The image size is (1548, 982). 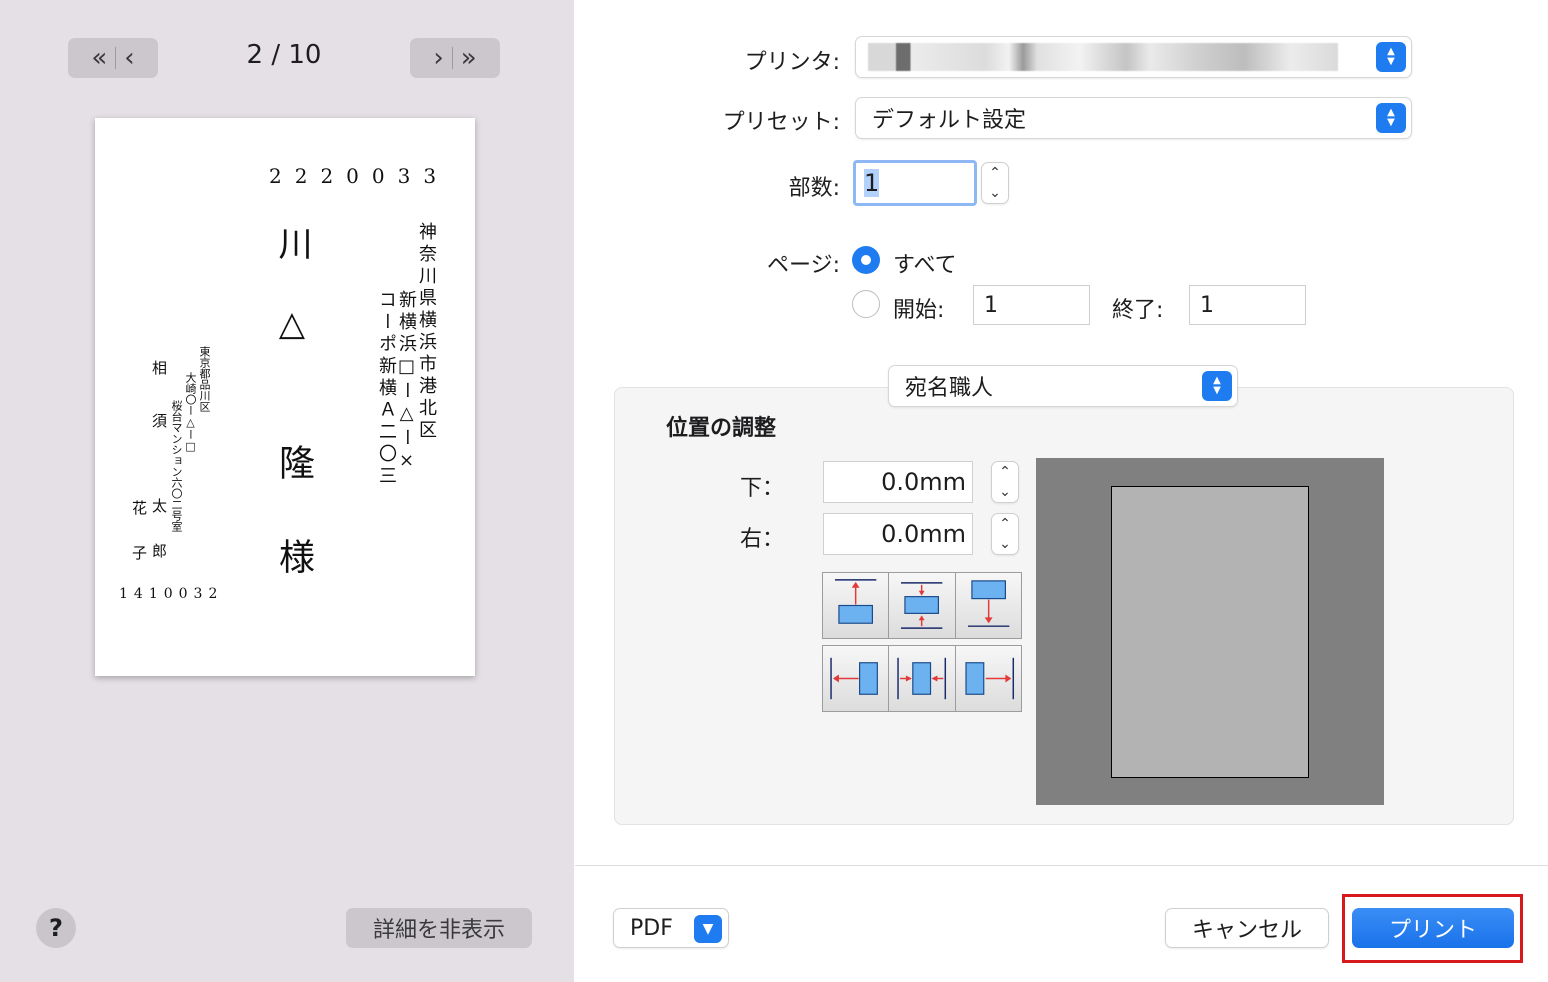 What do you see at coordinates (204, 379) in the screenshot?
I see `sender-address-line1: 東京都品川区` at bounding box center [204, 379].